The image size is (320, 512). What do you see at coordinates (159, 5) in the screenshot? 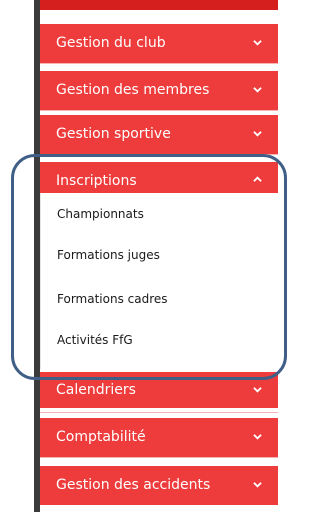
I see `menu-top-edge` at bounding box center [159, 5].